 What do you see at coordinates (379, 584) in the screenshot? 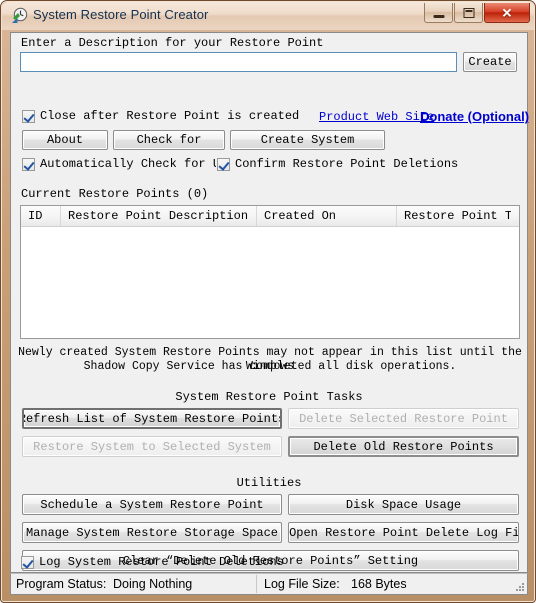
I see `log-file-size-value: 168 Bytes` at bounding box center [379, 584].